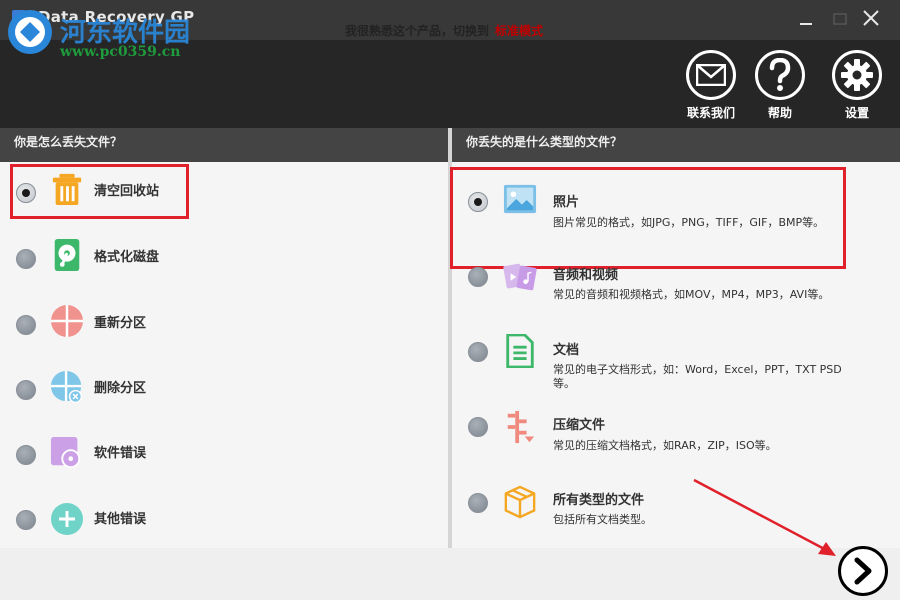 This screenshot has width=900, height=600. What do you see at coordinates (691, 294) in the screenshot?
I see `option-desc-audio-video: 常见的音频和视频格式，如MOV，MP4，MP3，AVI等。` at bounding box center [691, 294].